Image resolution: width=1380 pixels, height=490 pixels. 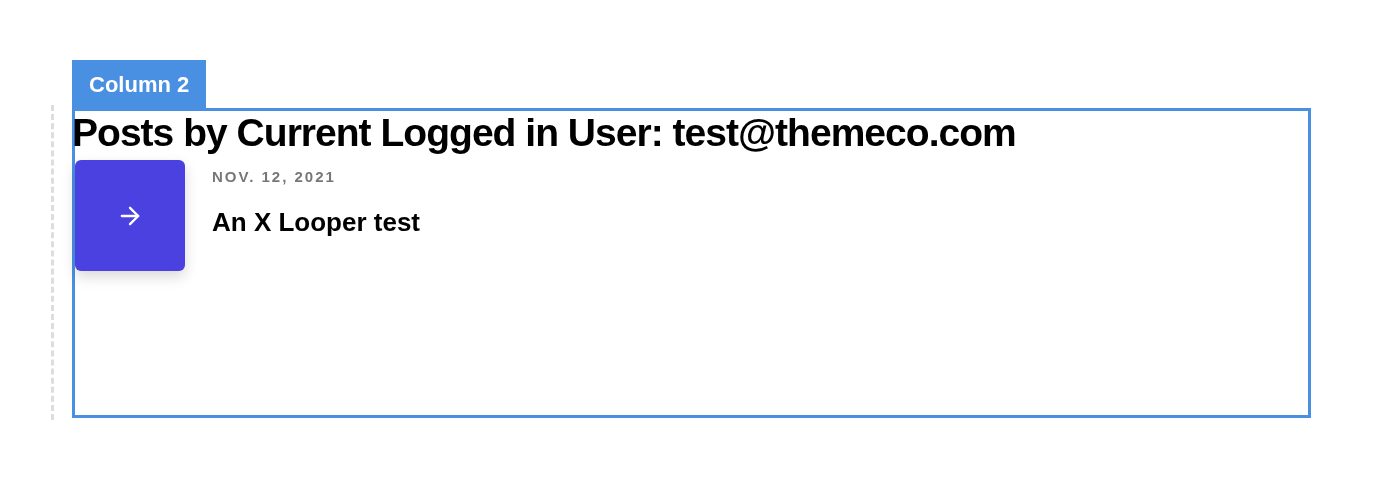 What do you see at coordinates (316, 222) in the screenshot?
I see `post-title: An X Looper test` at bounding box center [316, 222].